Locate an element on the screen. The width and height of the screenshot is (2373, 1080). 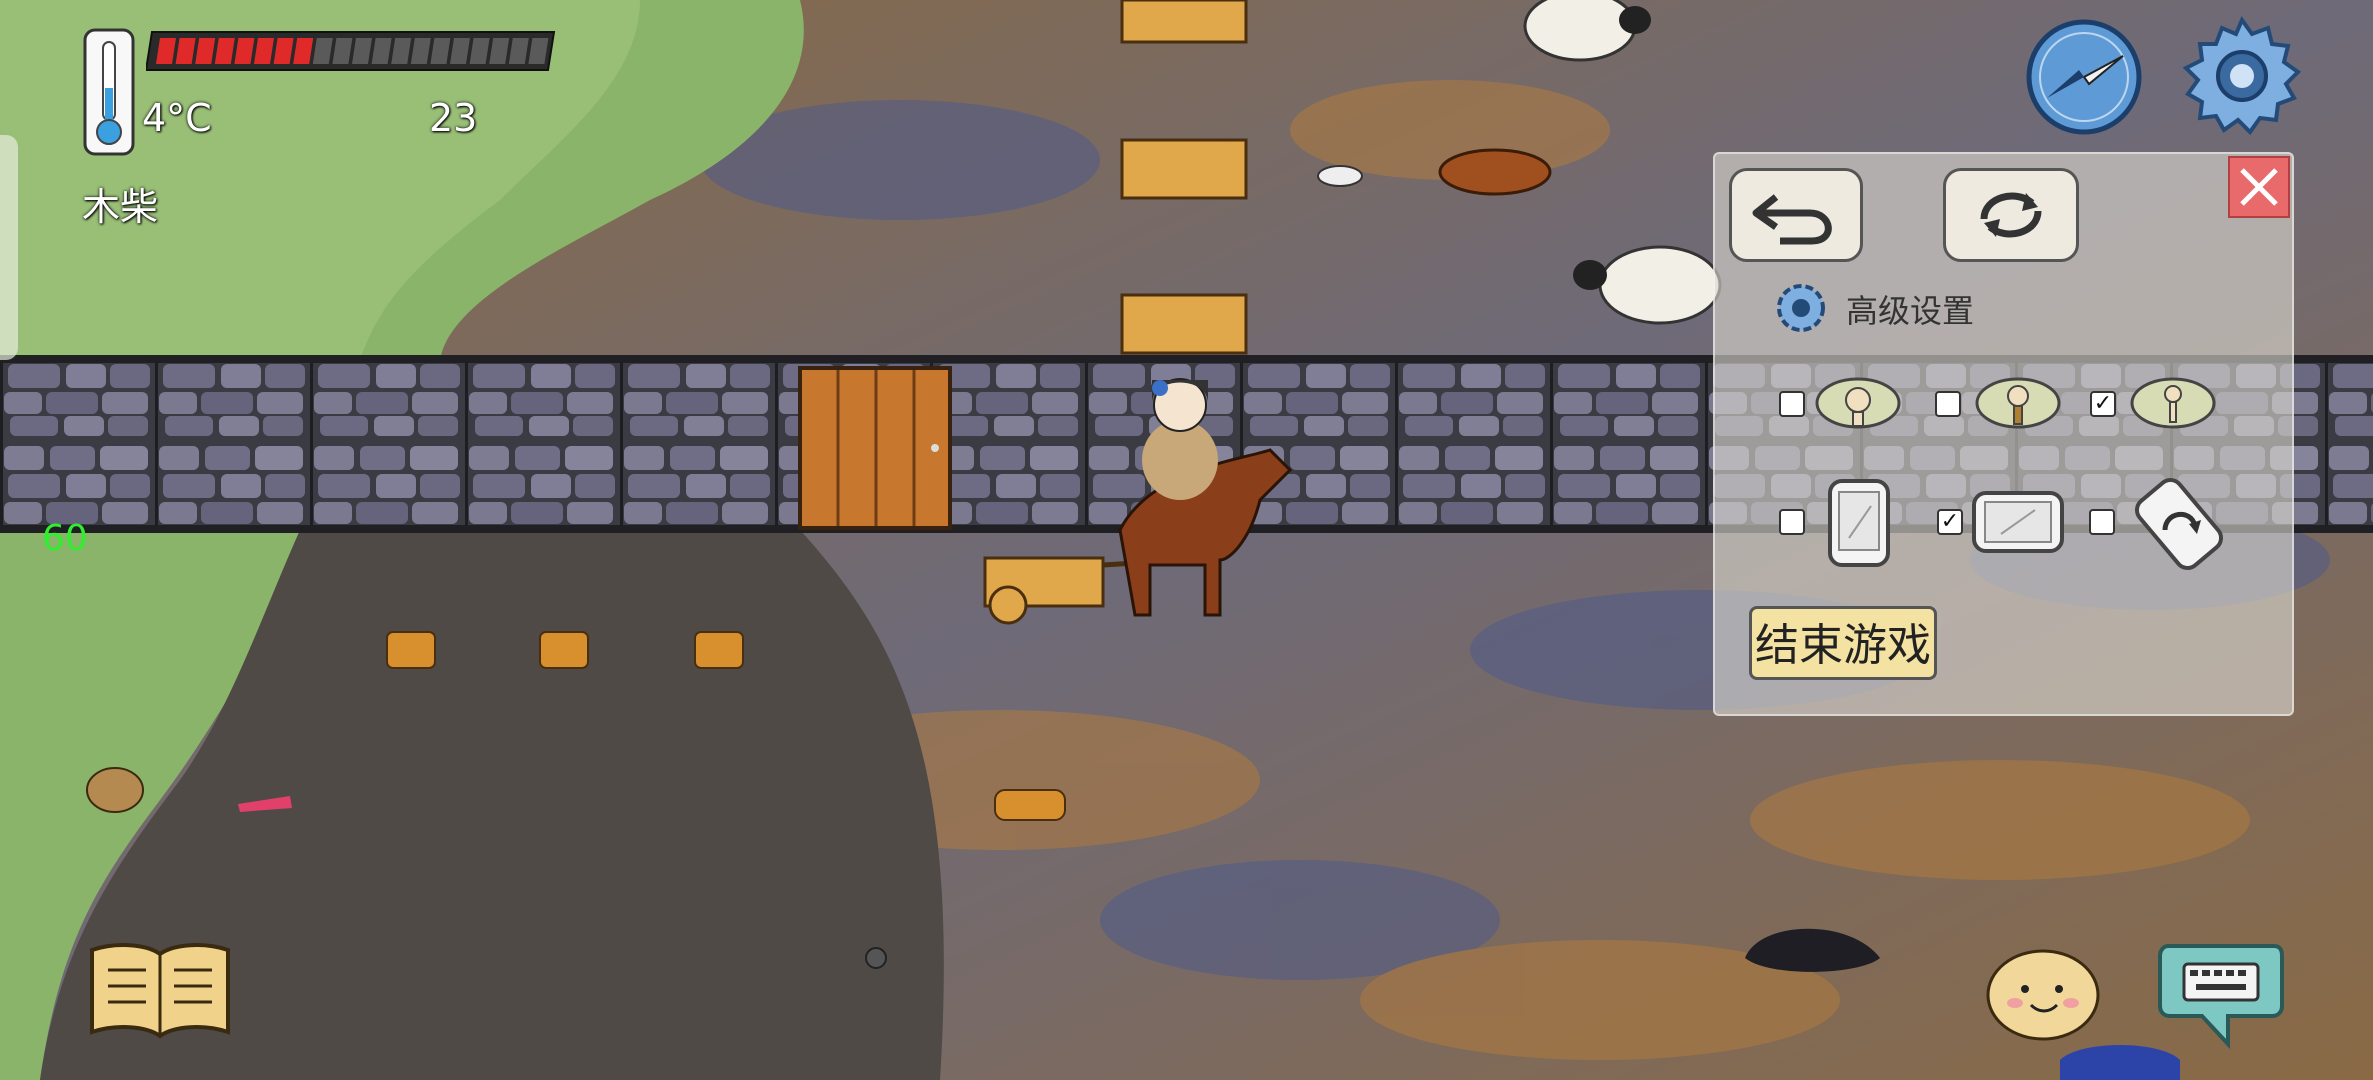
settings-panel: 高级设置 ✓ ✓ 结束游戏 is located at coordinates (2003, 434).